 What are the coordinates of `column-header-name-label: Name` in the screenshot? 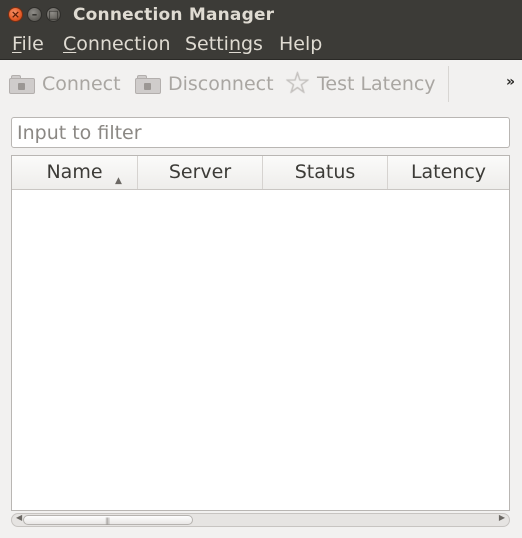 It's located at (74, 172).